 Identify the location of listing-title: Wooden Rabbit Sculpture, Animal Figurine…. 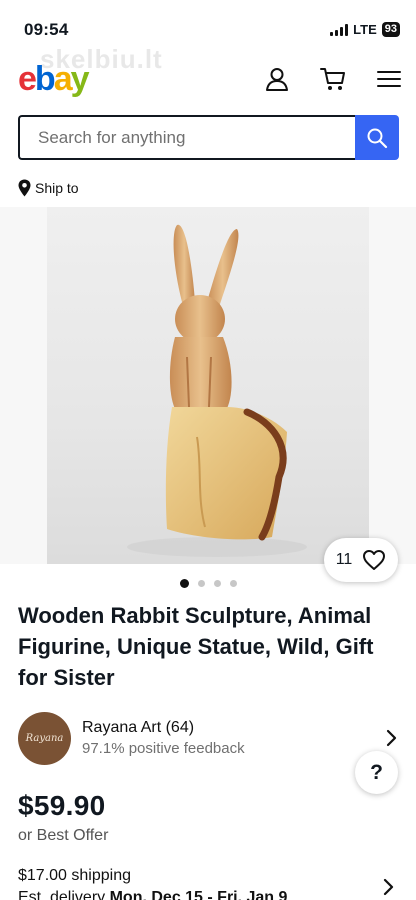
(196, 646).